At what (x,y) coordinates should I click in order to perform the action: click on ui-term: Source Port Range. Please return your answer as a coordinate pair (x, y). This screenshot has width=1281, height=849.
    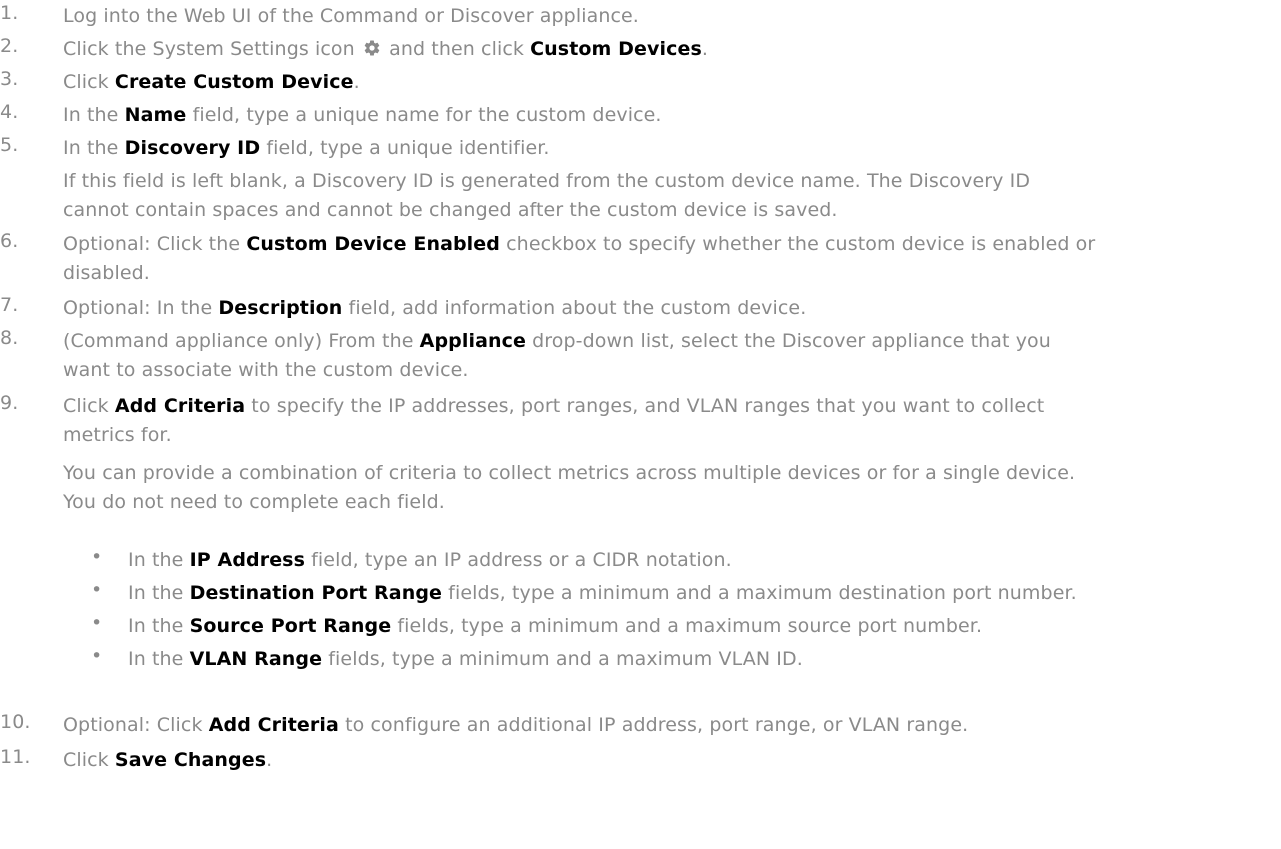
    Looking at the image, I should click on (290, 626).